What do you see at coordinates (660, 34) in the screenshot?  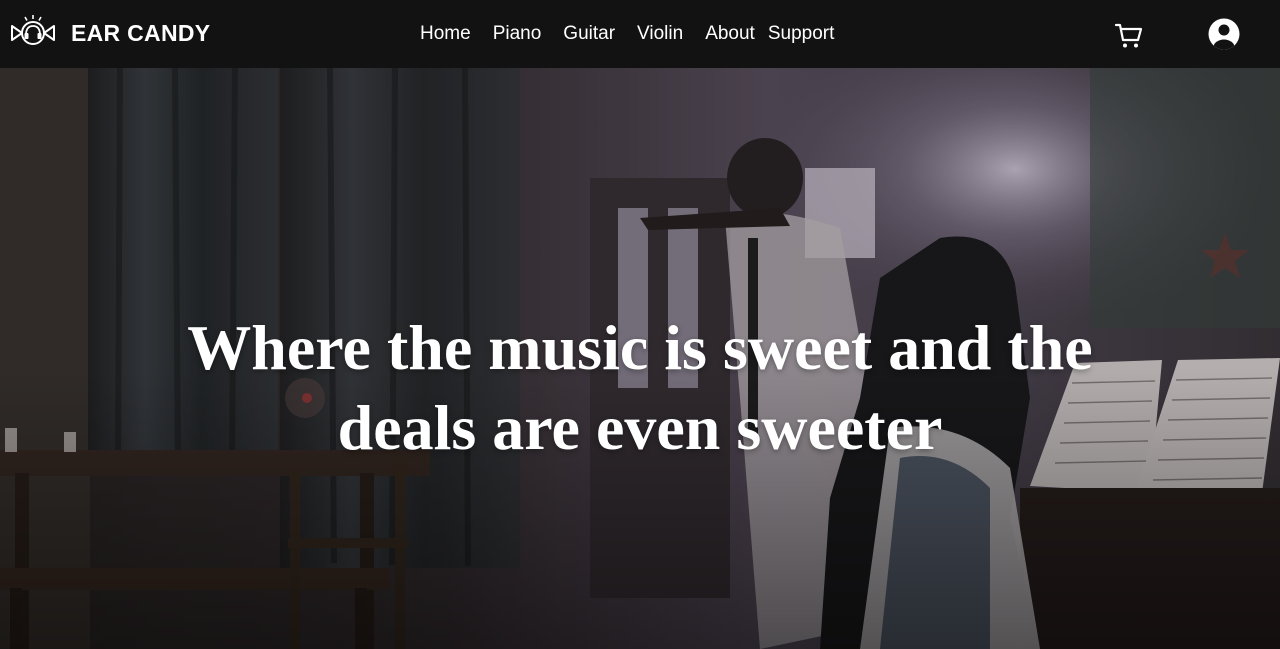 I see `nav-violin: Violin` at bounding box center [660, 34].